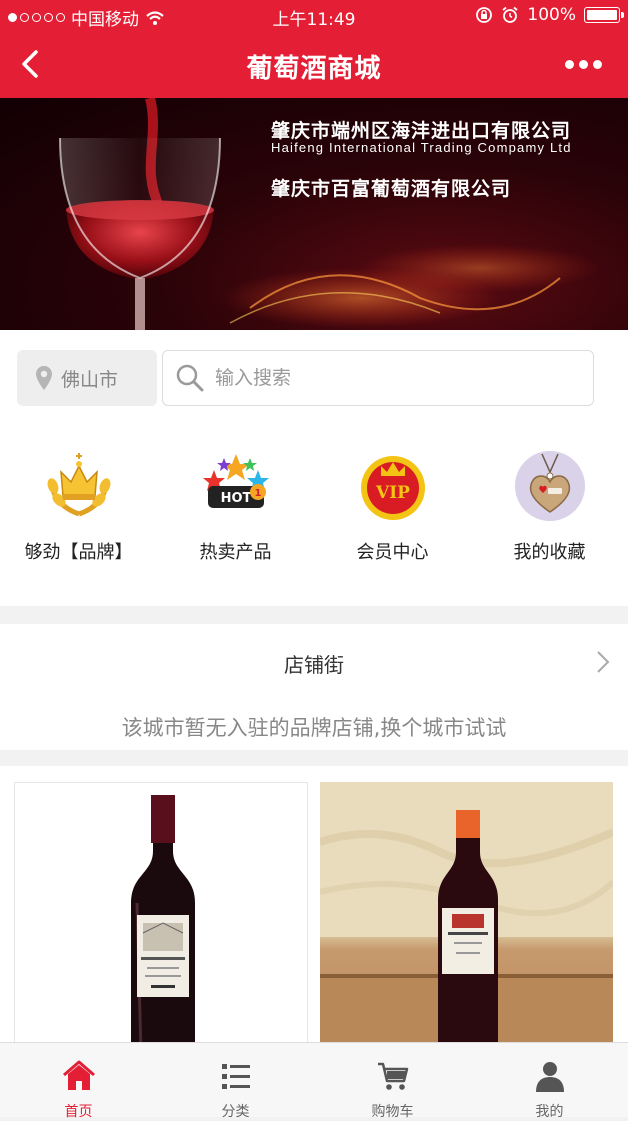 The height and width of the screenshot is (1121, 628). I want to click on shop-empty-message: 该城市暂无入驻的品牌店铺,换个城市试试, so click(314, 728).